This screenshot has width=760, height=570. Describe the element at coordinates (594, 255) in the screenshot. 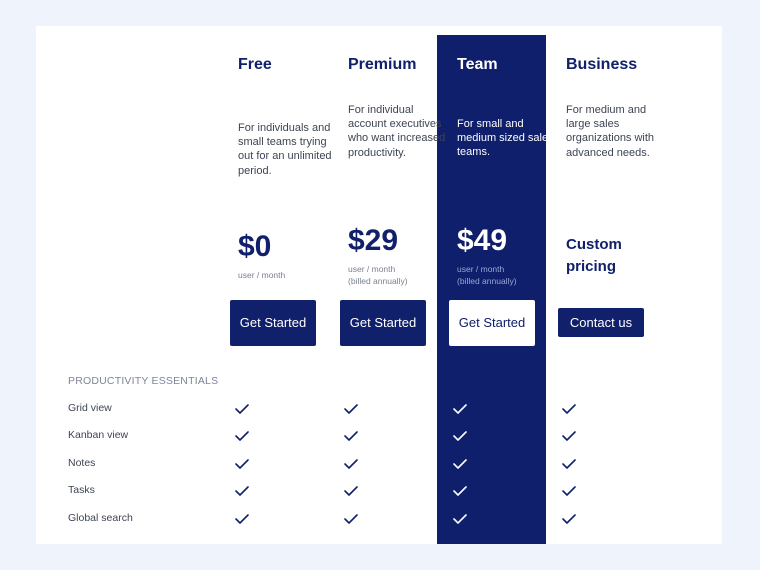

I see `plan-price-custom: Custom pricing` at that location.